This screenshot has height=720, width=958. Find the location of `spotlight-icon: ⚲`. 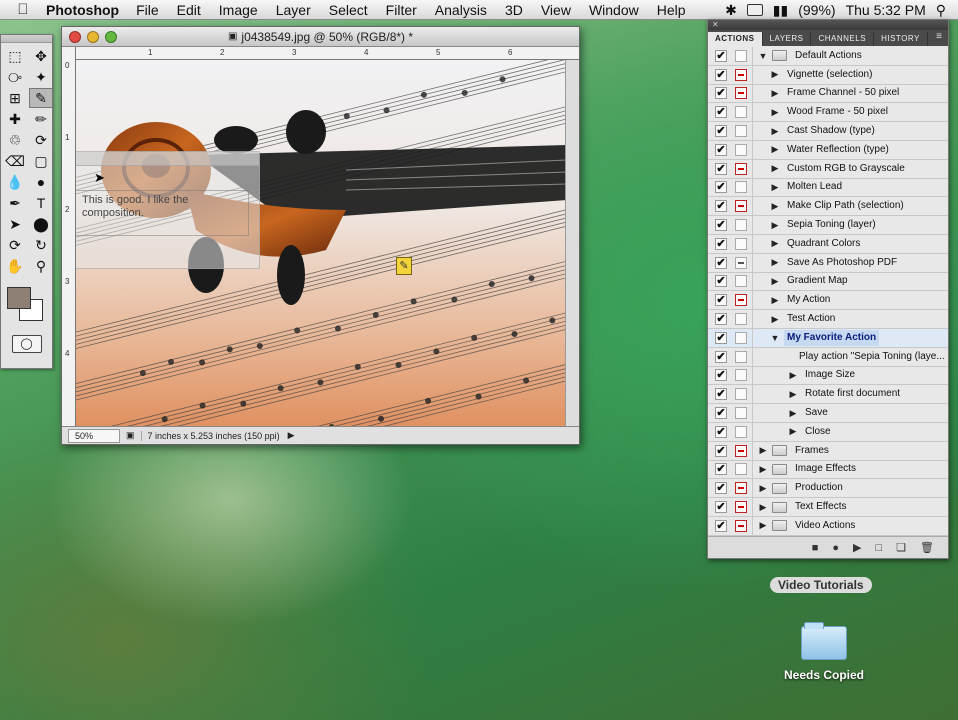

spotlight-icon: ⚲ is located at coordinates (941, 10).